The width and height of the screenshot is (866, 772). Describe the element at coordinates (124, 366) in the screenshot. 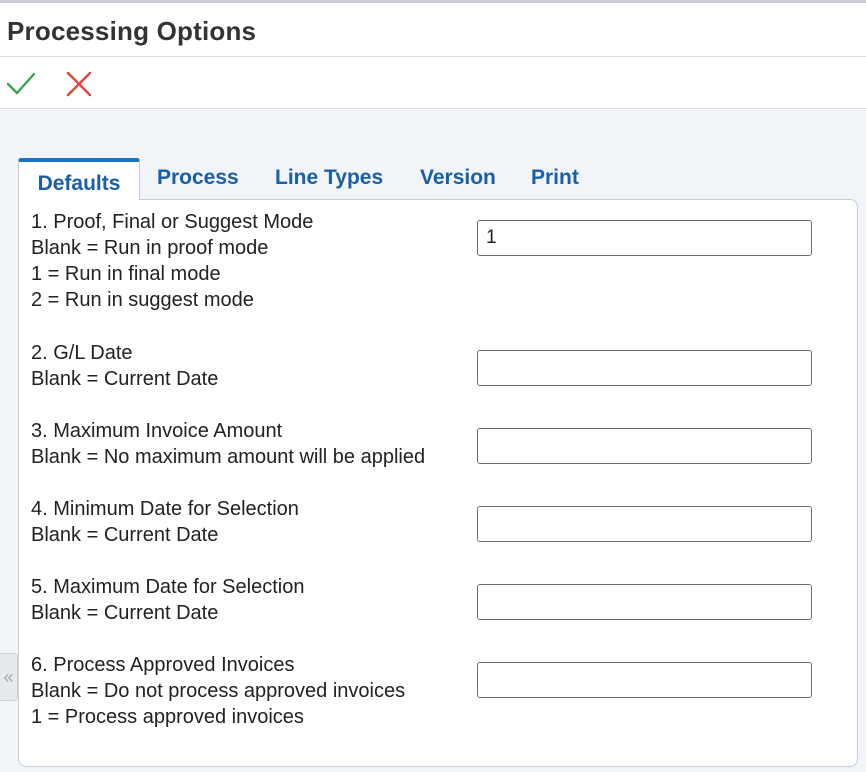

I see `option-2-description: 2. G/L Date Blank = Current Date` at that location.